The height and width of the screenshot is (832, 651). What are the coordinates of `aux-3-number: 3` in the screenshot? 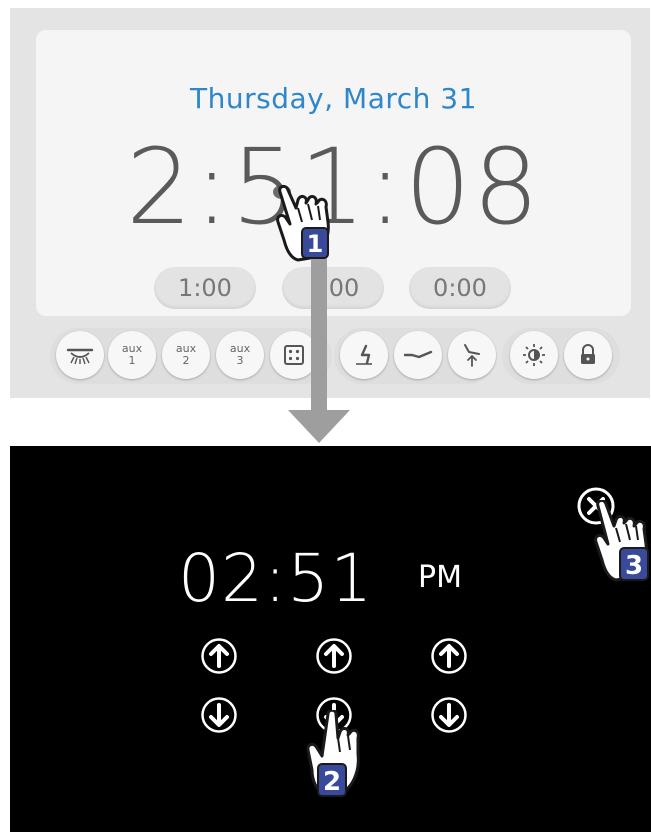 It's located at (240, 360).